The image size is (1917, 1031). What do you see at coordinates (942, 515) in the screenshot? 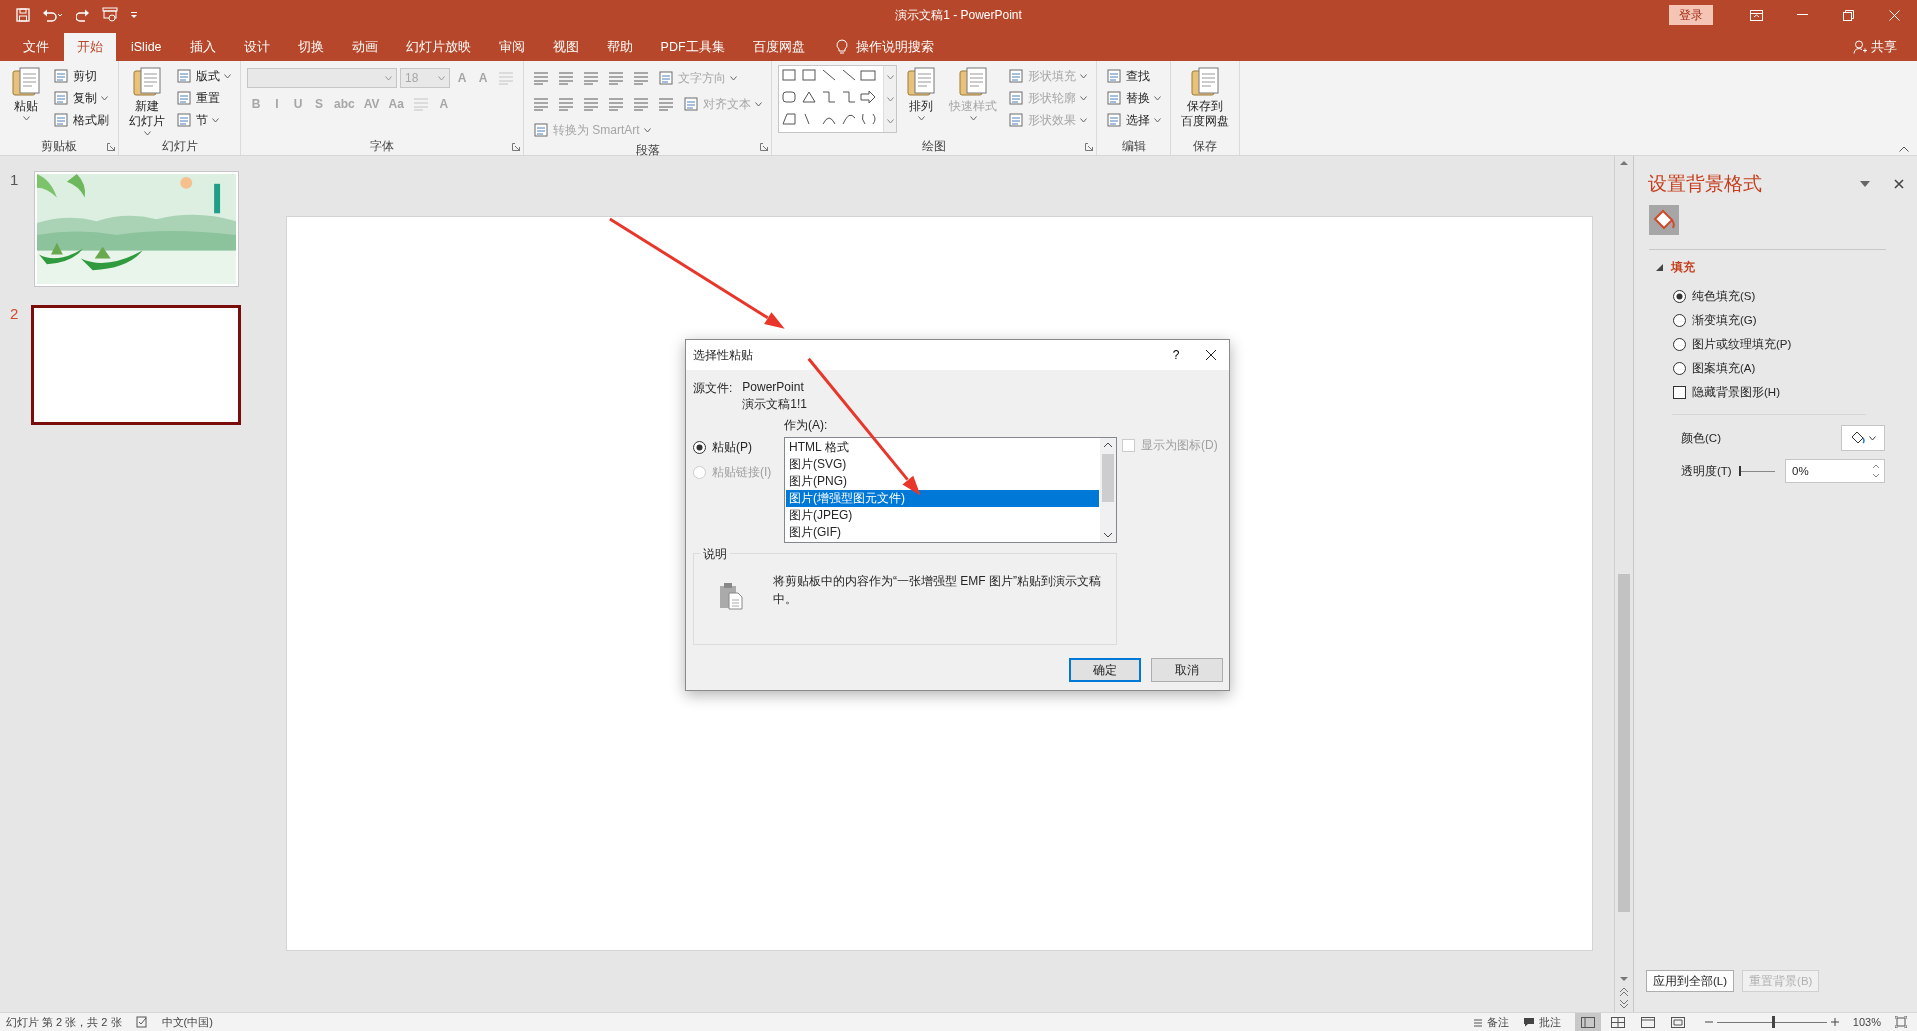
I see `list-item: 图片(JPEG)` at bounding box center [942, 515].